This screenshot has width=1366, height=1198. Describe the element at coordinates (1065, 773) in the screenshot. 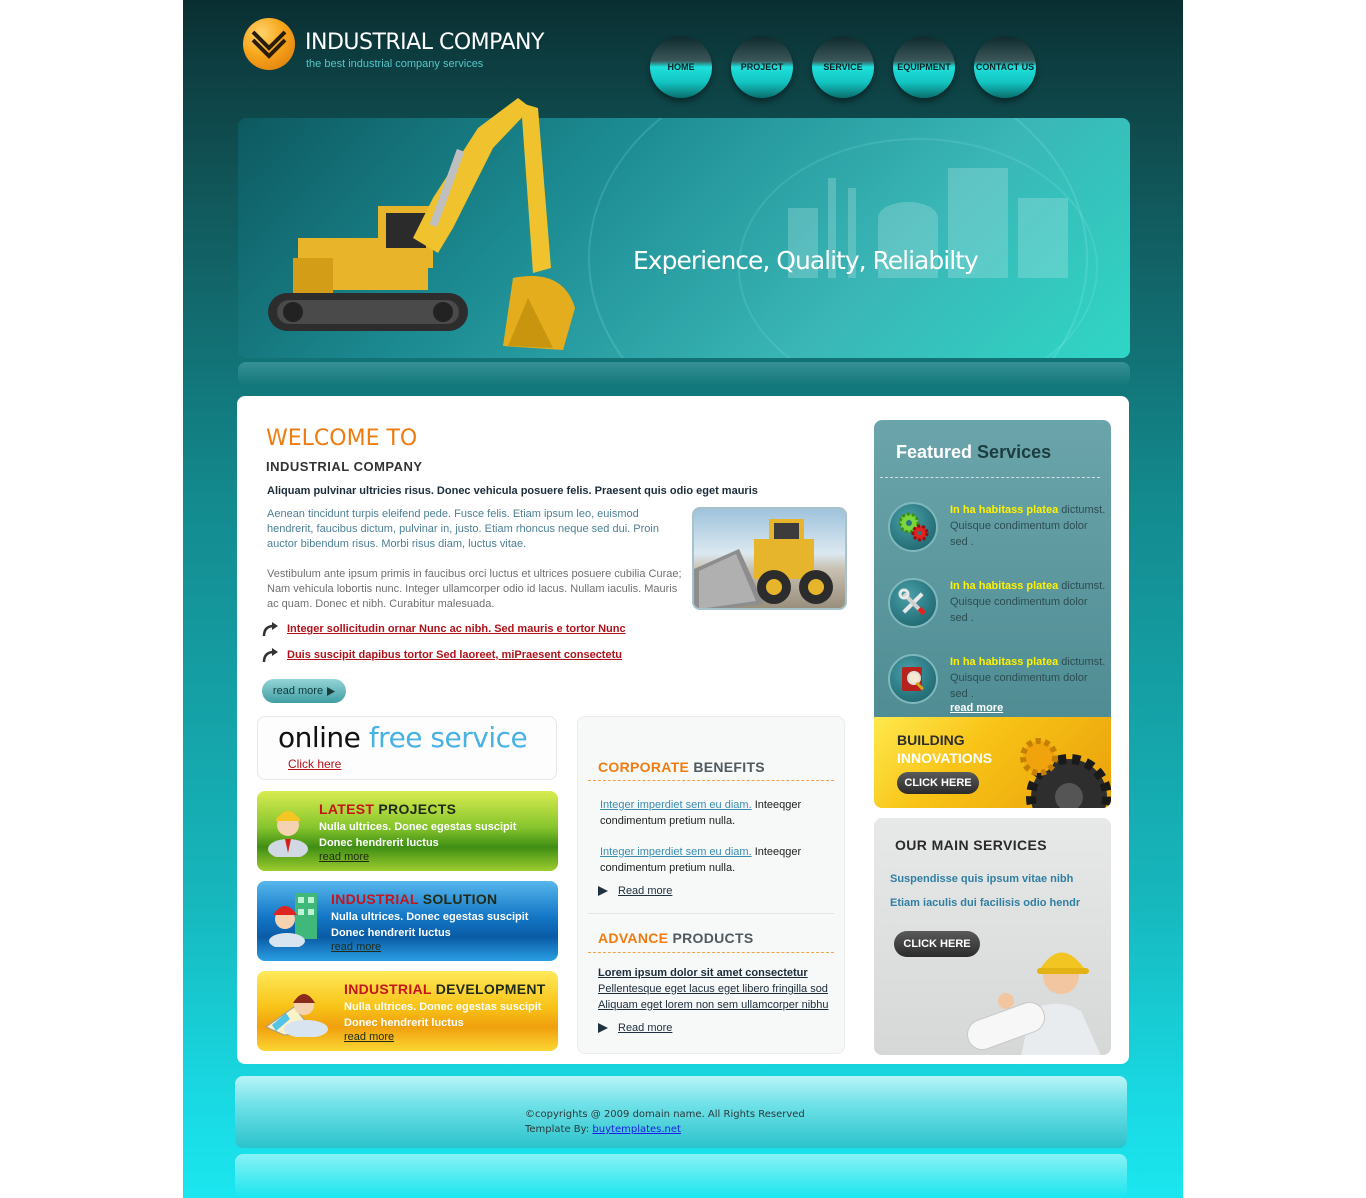

I see `gear-icon` at that location.